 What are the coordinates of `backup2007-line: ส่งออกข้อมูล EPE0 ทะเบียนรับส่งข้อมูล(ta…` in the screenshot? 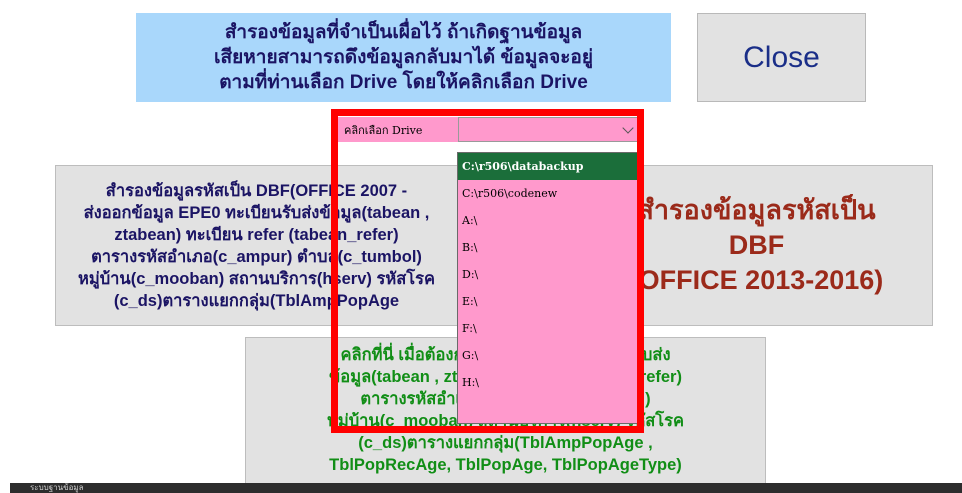 It's located at (256, 212).